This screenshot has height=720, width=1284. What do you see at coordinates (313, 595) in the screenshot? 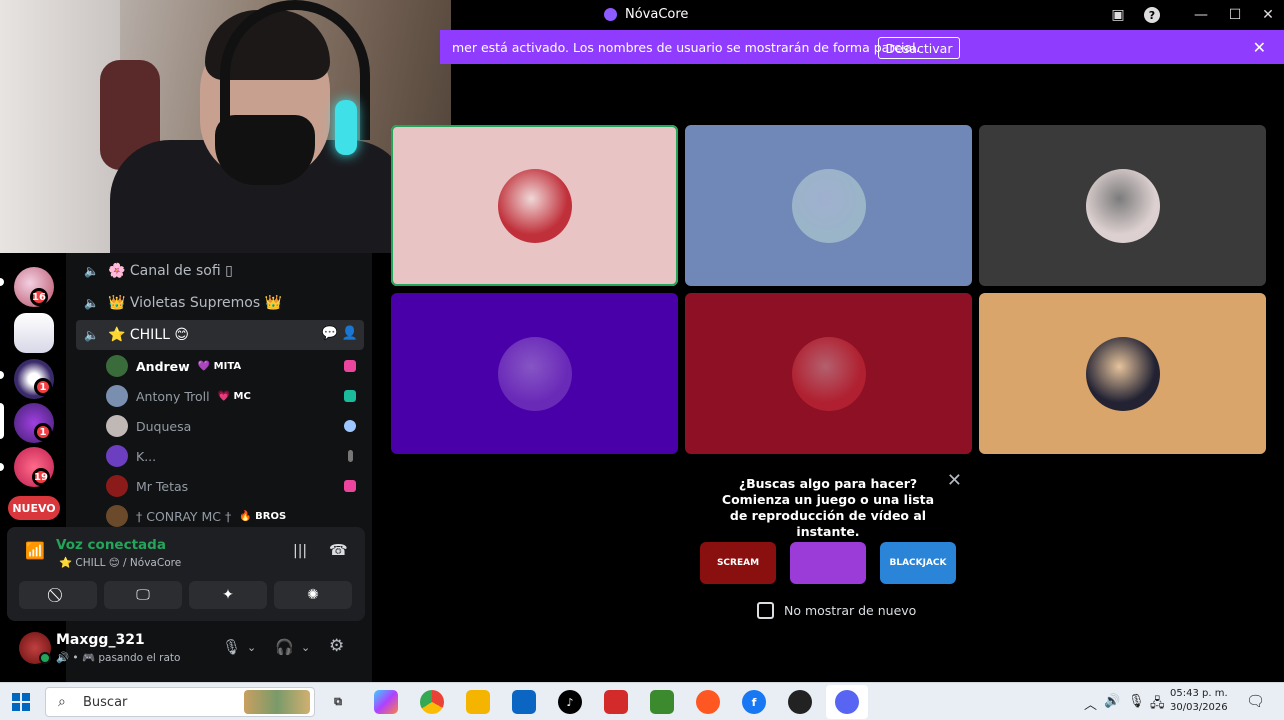
I see `soundboard-button: ✺` at bounding box center [313, 595].